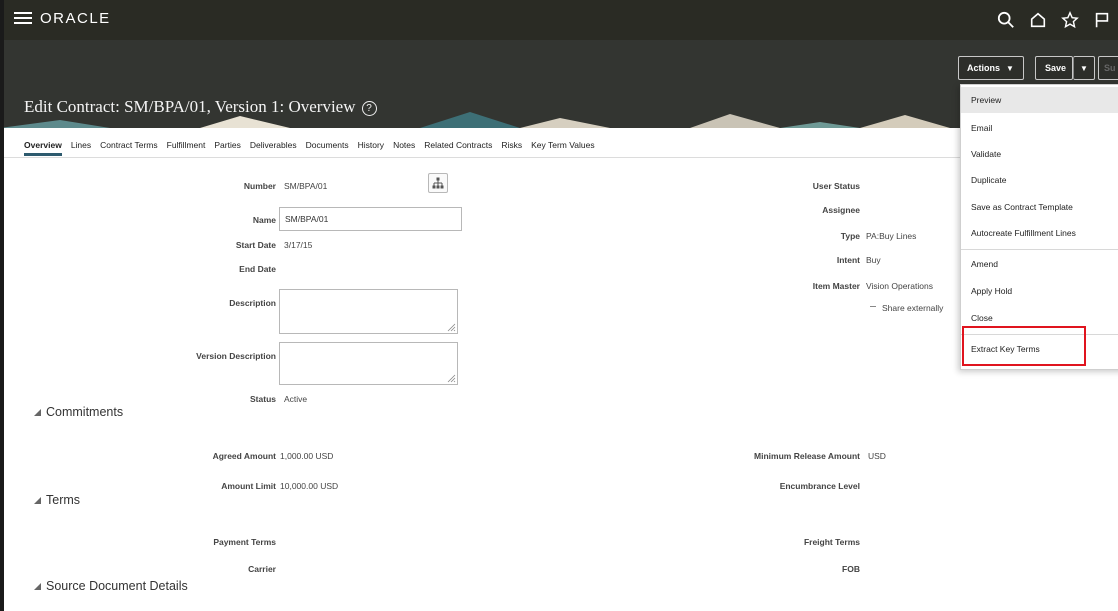 This screenshot has width=1118, height=611. What do you see at coordinates (81, 148) in the screenshot?
I see `tab-lines: Lines` at bounding box center [81, 148].